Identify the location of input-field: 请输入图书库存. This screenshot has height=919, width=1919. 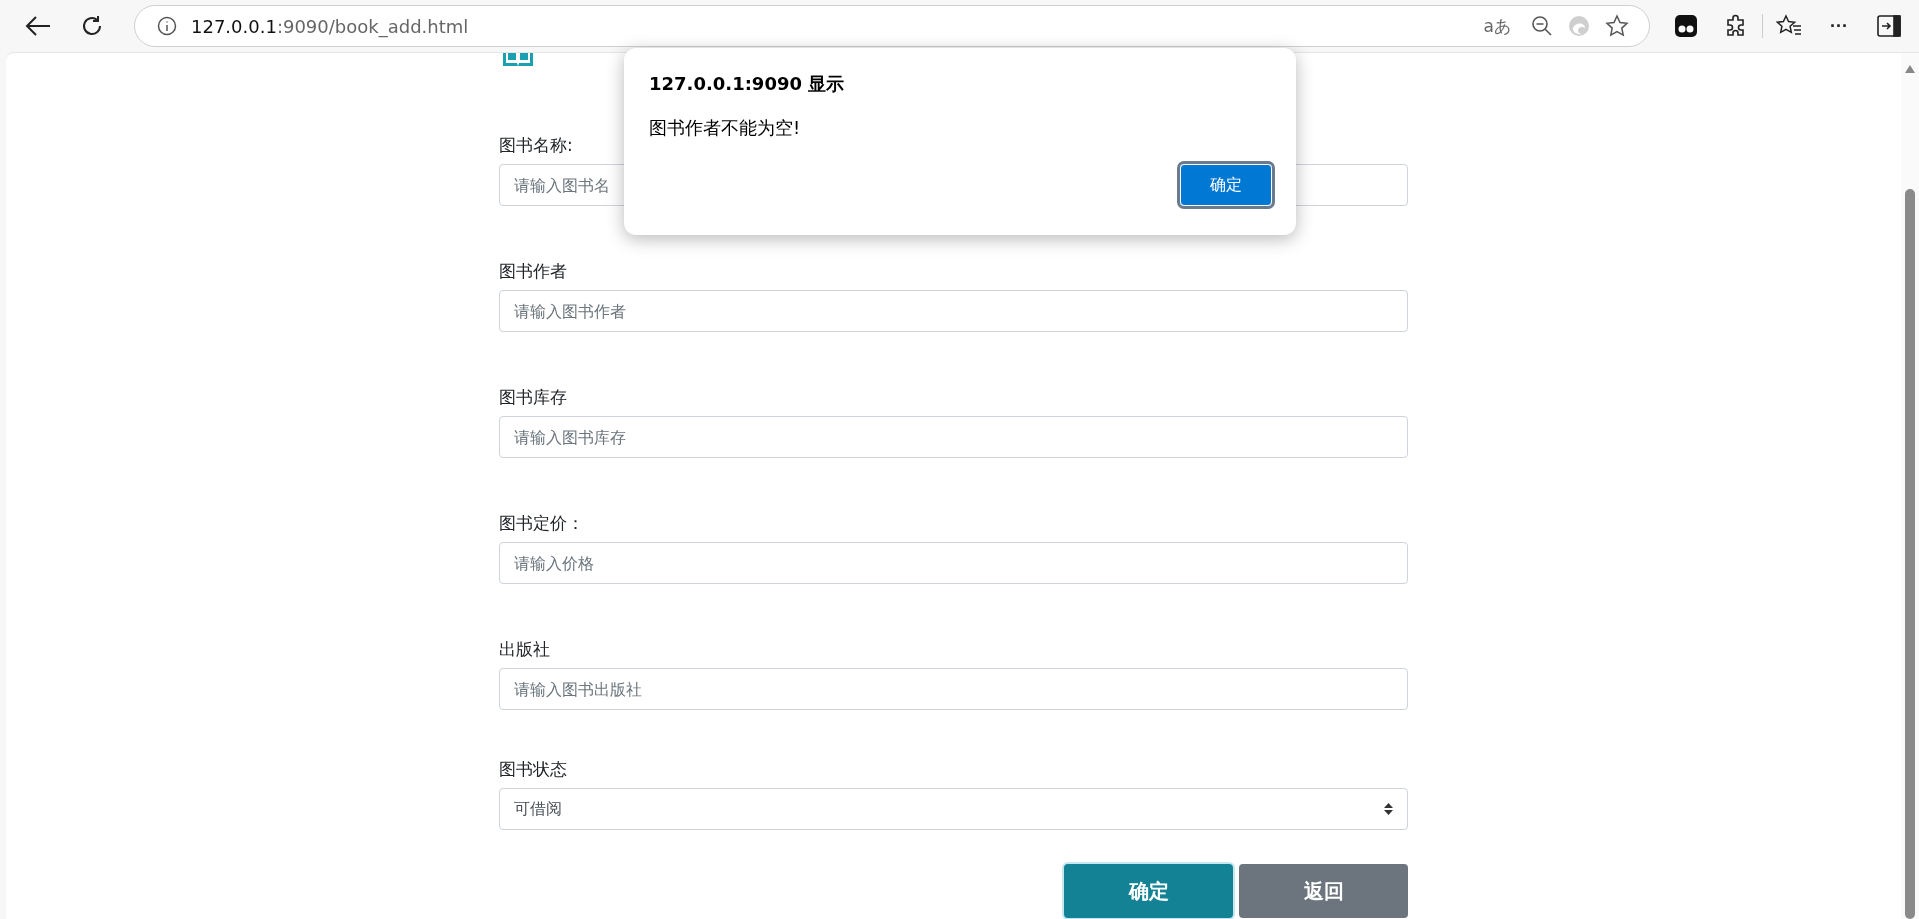
(953, 437).